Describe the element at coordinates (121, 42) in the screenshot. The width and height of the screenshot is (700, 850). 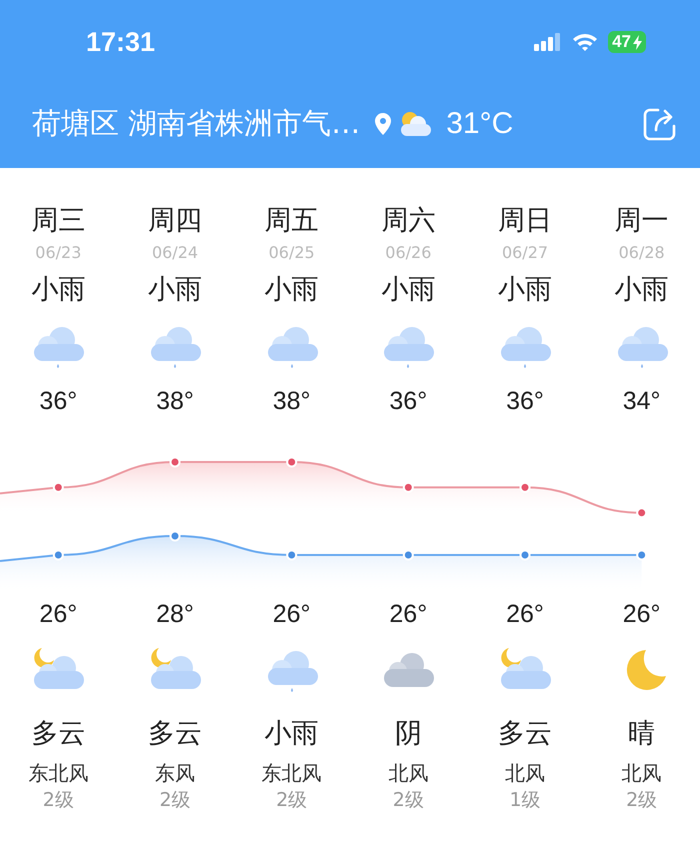
I see `status-time: 17:31` at that location.